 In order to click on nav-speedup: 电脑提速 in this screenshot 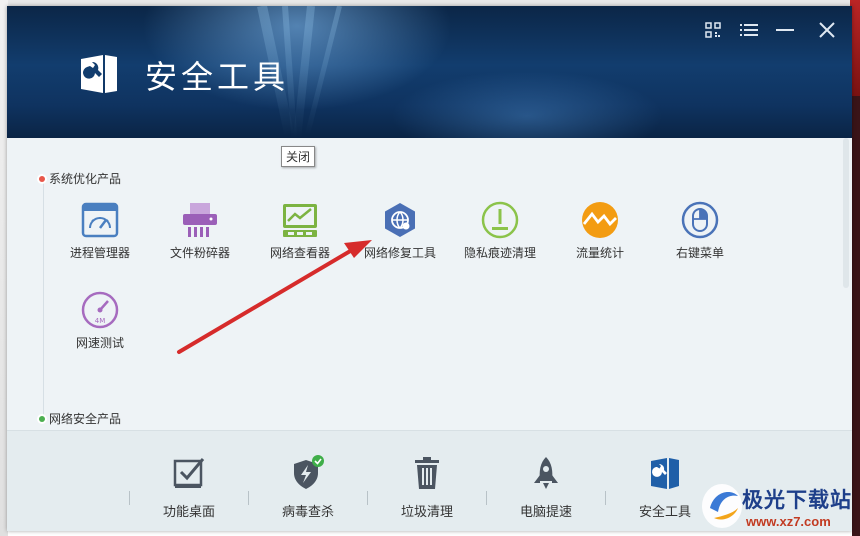, I will do `click(546, 487)`.